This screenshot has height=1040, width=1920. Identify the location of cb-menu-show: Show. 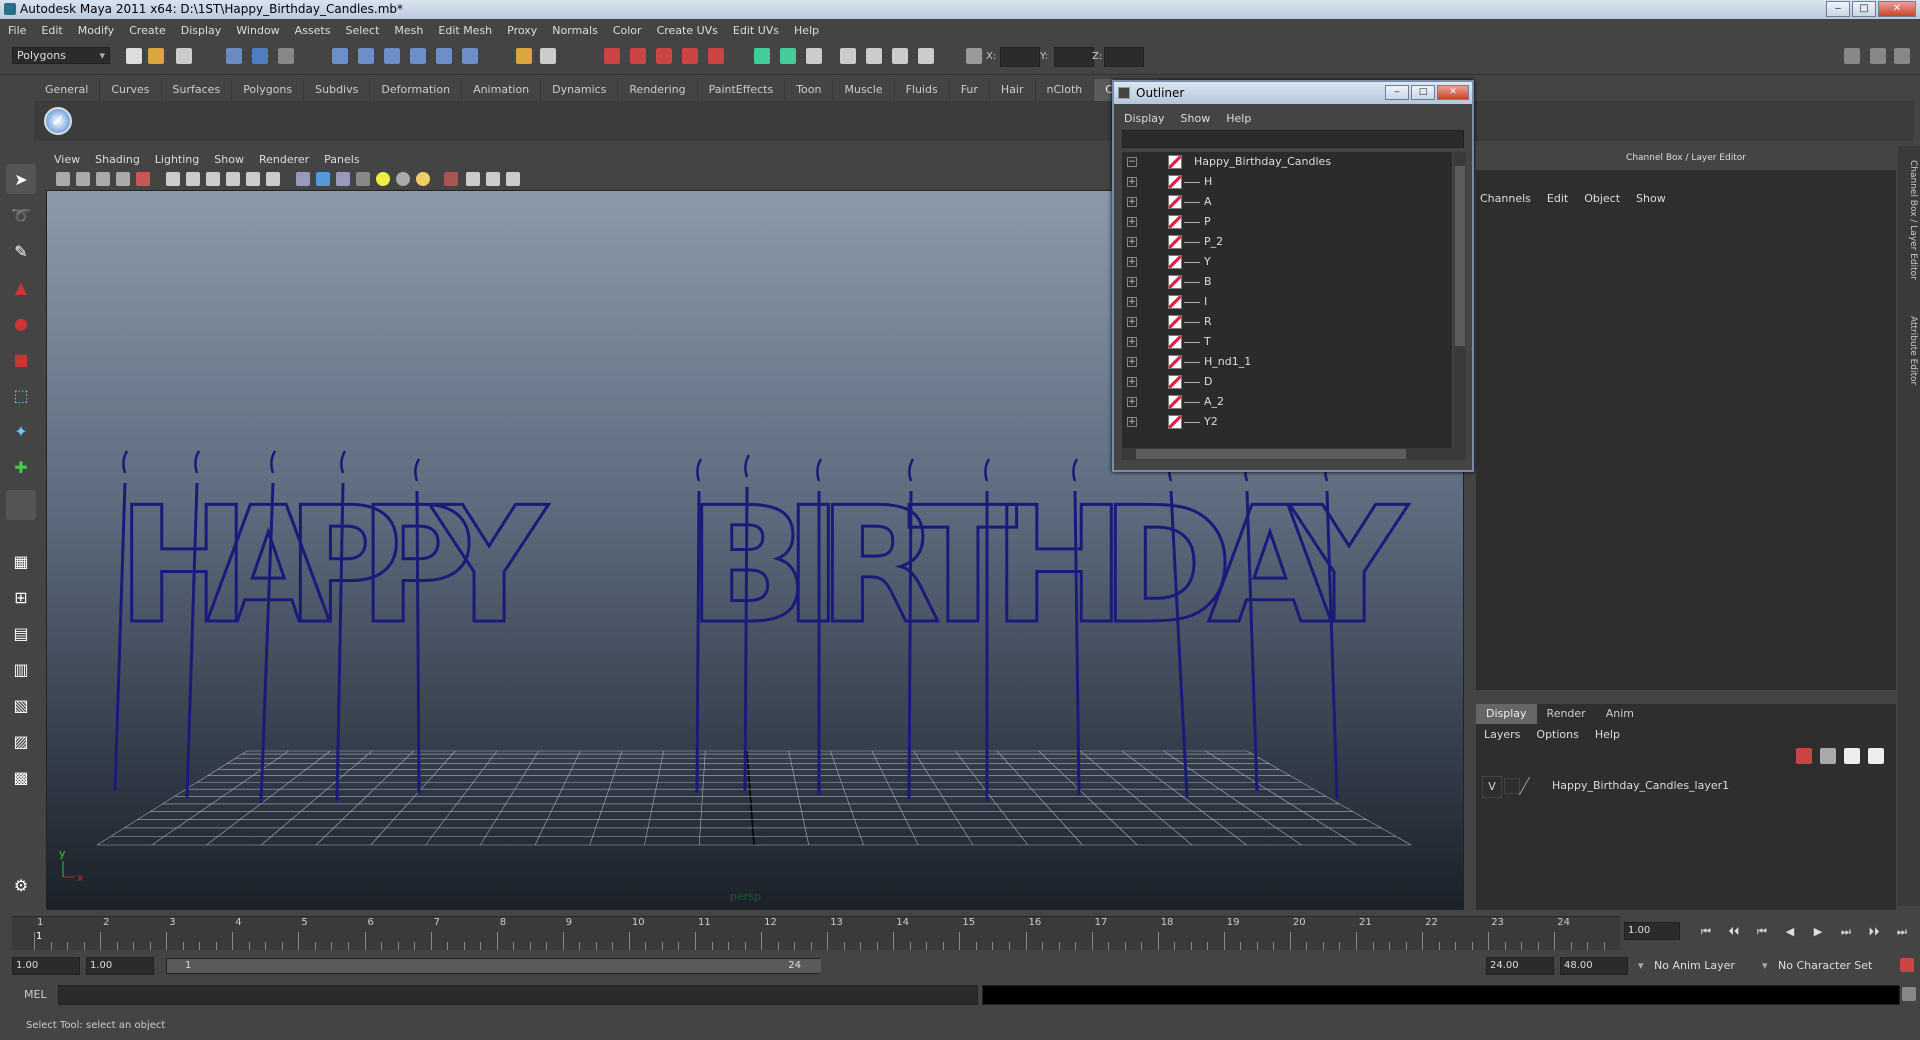
(1651, 198).